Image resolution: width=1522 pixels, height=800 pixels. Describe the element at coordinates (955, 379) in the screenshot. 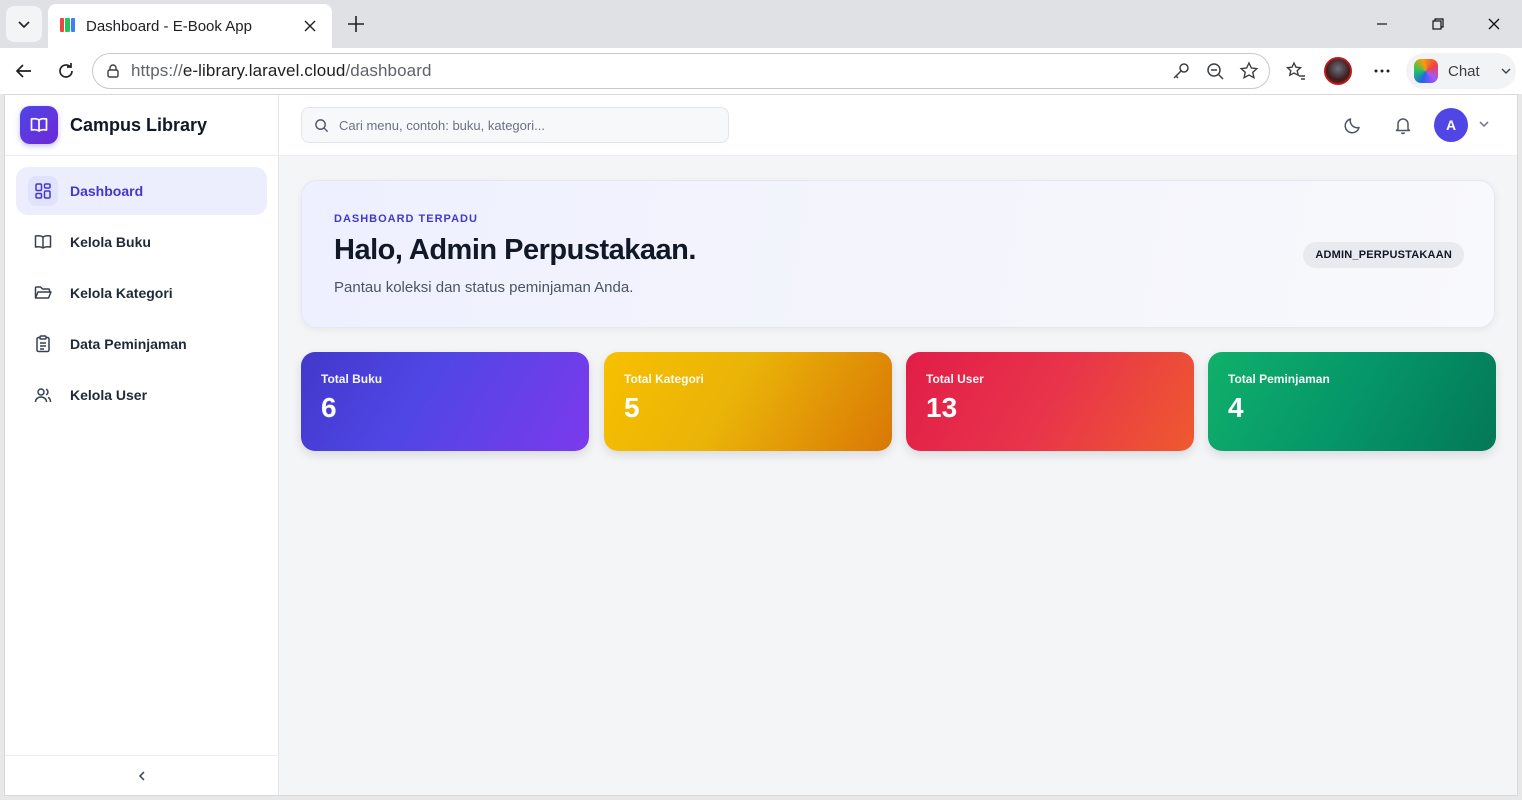

I see `stat-label: Total User` at that location.